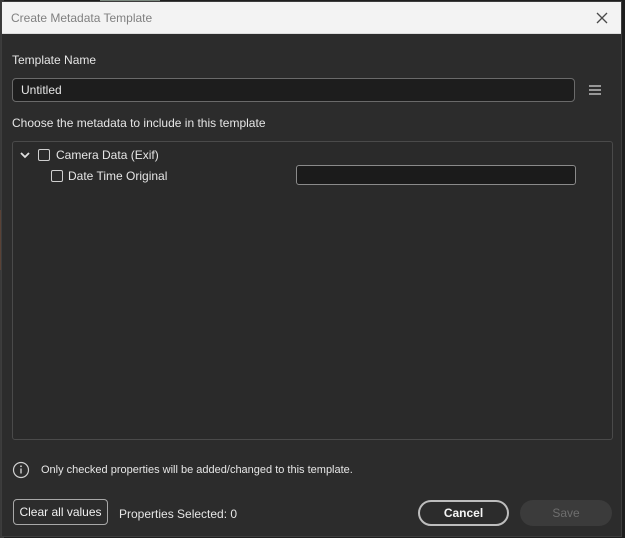  What do you see at coordinates (54, 60) in the screenshot?
I see `template-name-label: Template Name` at bounding box center [54, 60].